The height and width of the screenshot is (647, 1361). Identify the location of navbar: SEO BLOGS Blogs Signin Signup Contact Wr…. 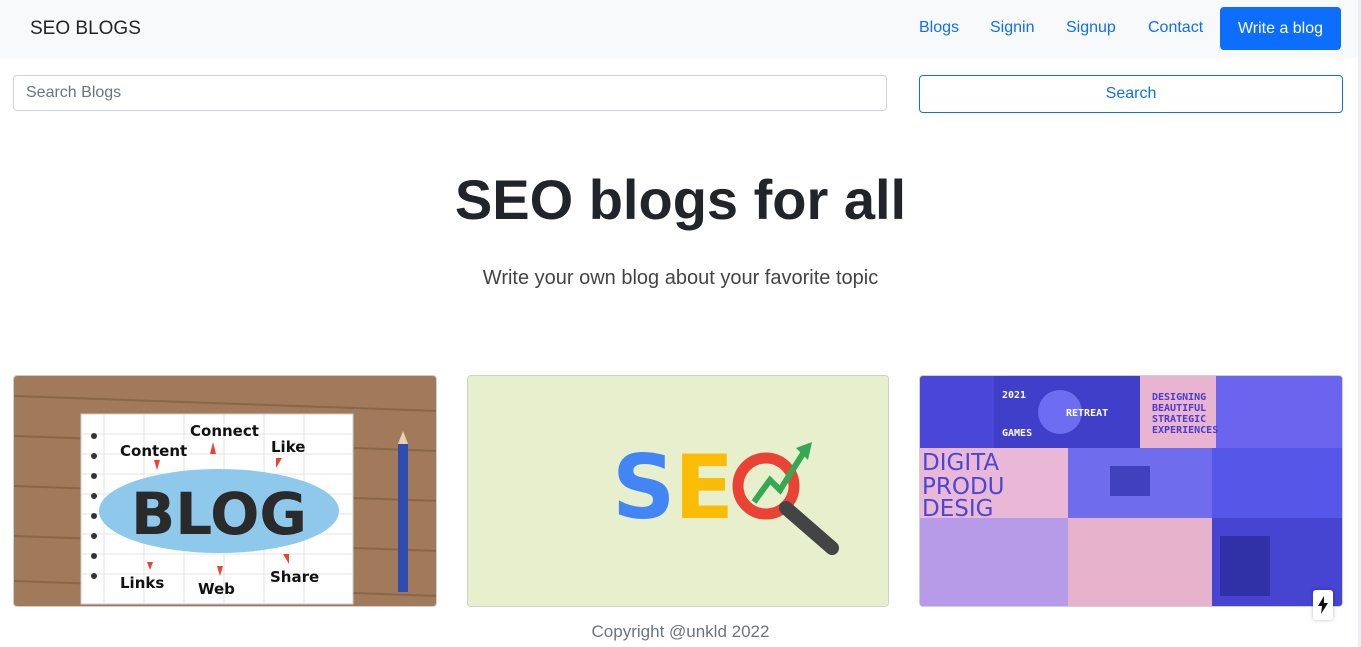
(680, 29).